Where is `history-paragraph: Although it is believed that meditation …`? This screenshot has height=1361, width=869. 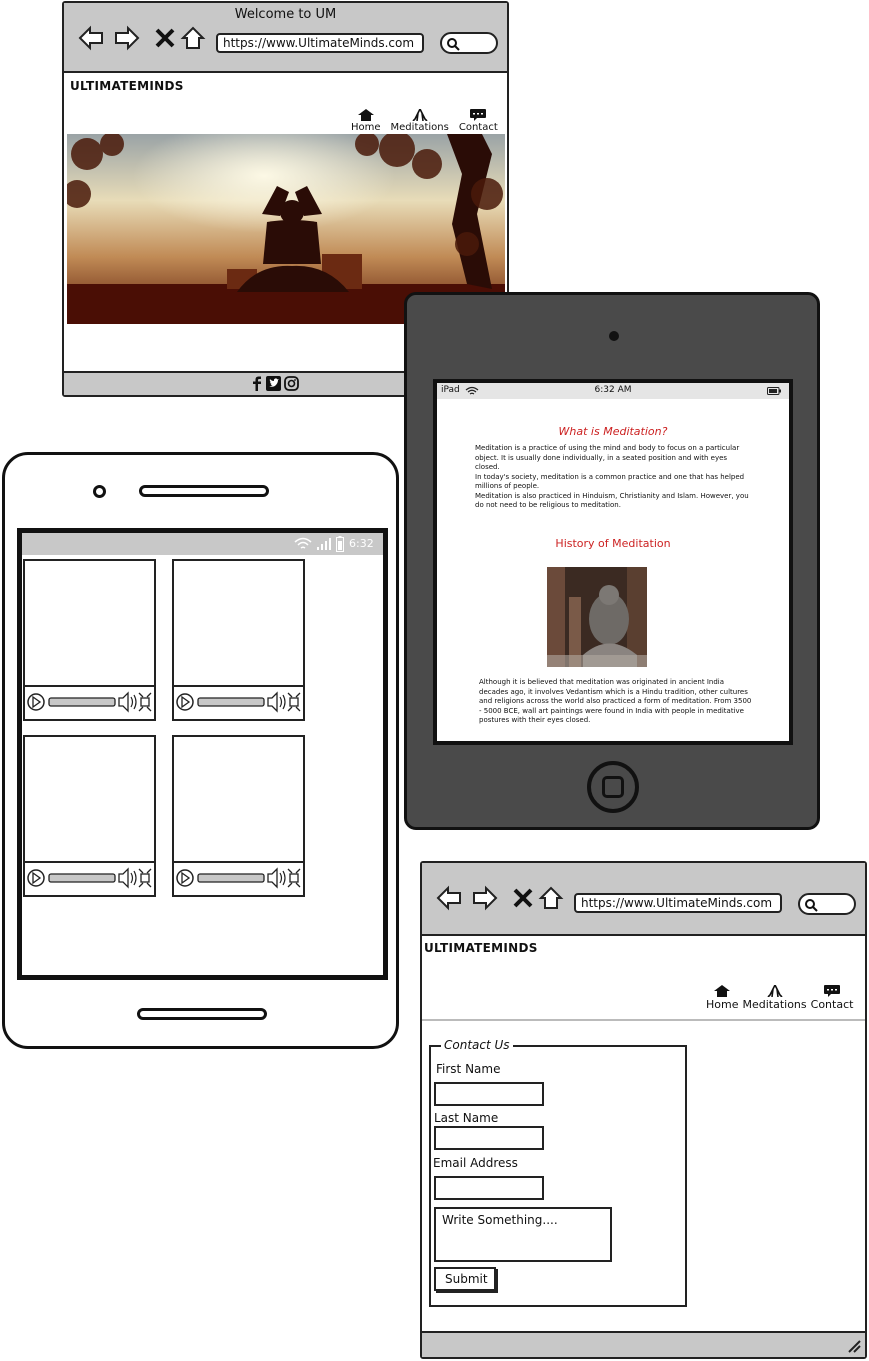 history-paragraph: Although it is believed that meditation … is located at coordinates (615, 701).